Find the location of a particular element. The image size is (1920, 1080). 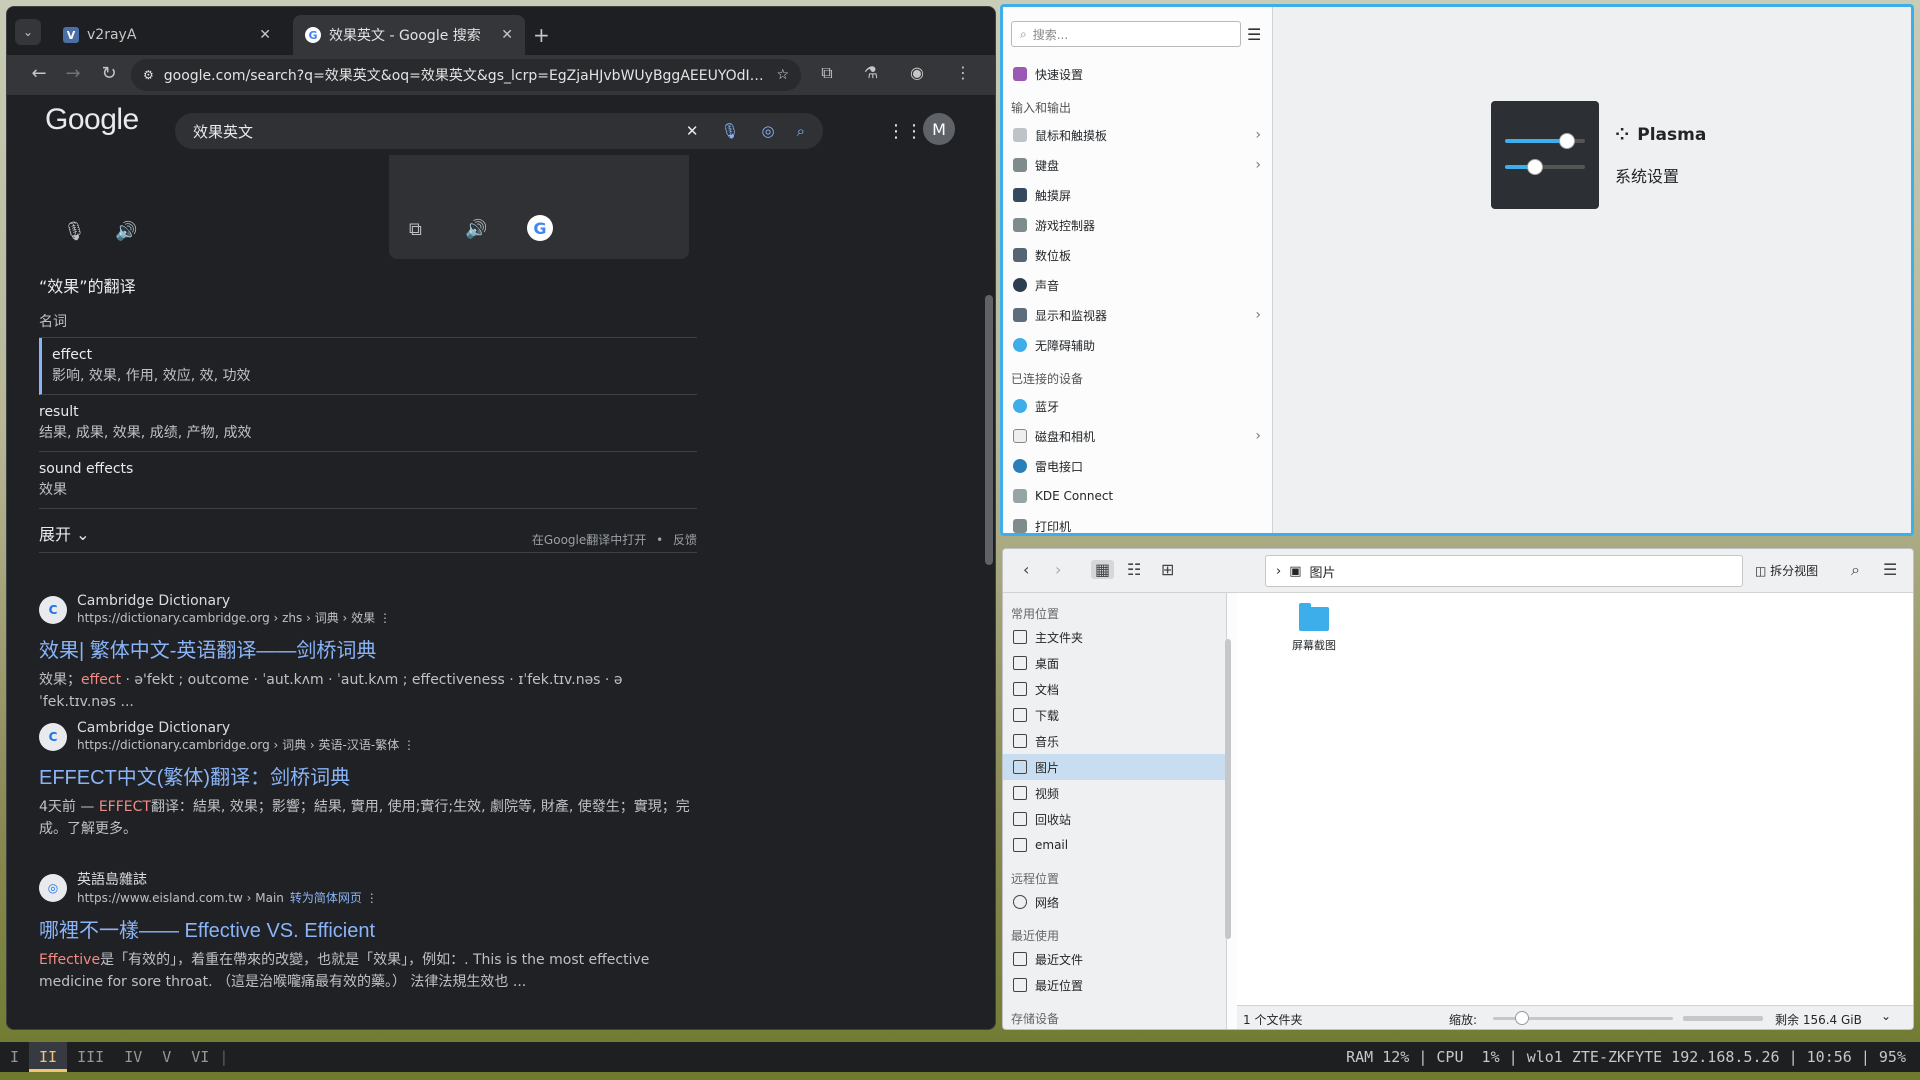

breadcrumb: › ▣ 图片 is located at coordinates (1504, 571).